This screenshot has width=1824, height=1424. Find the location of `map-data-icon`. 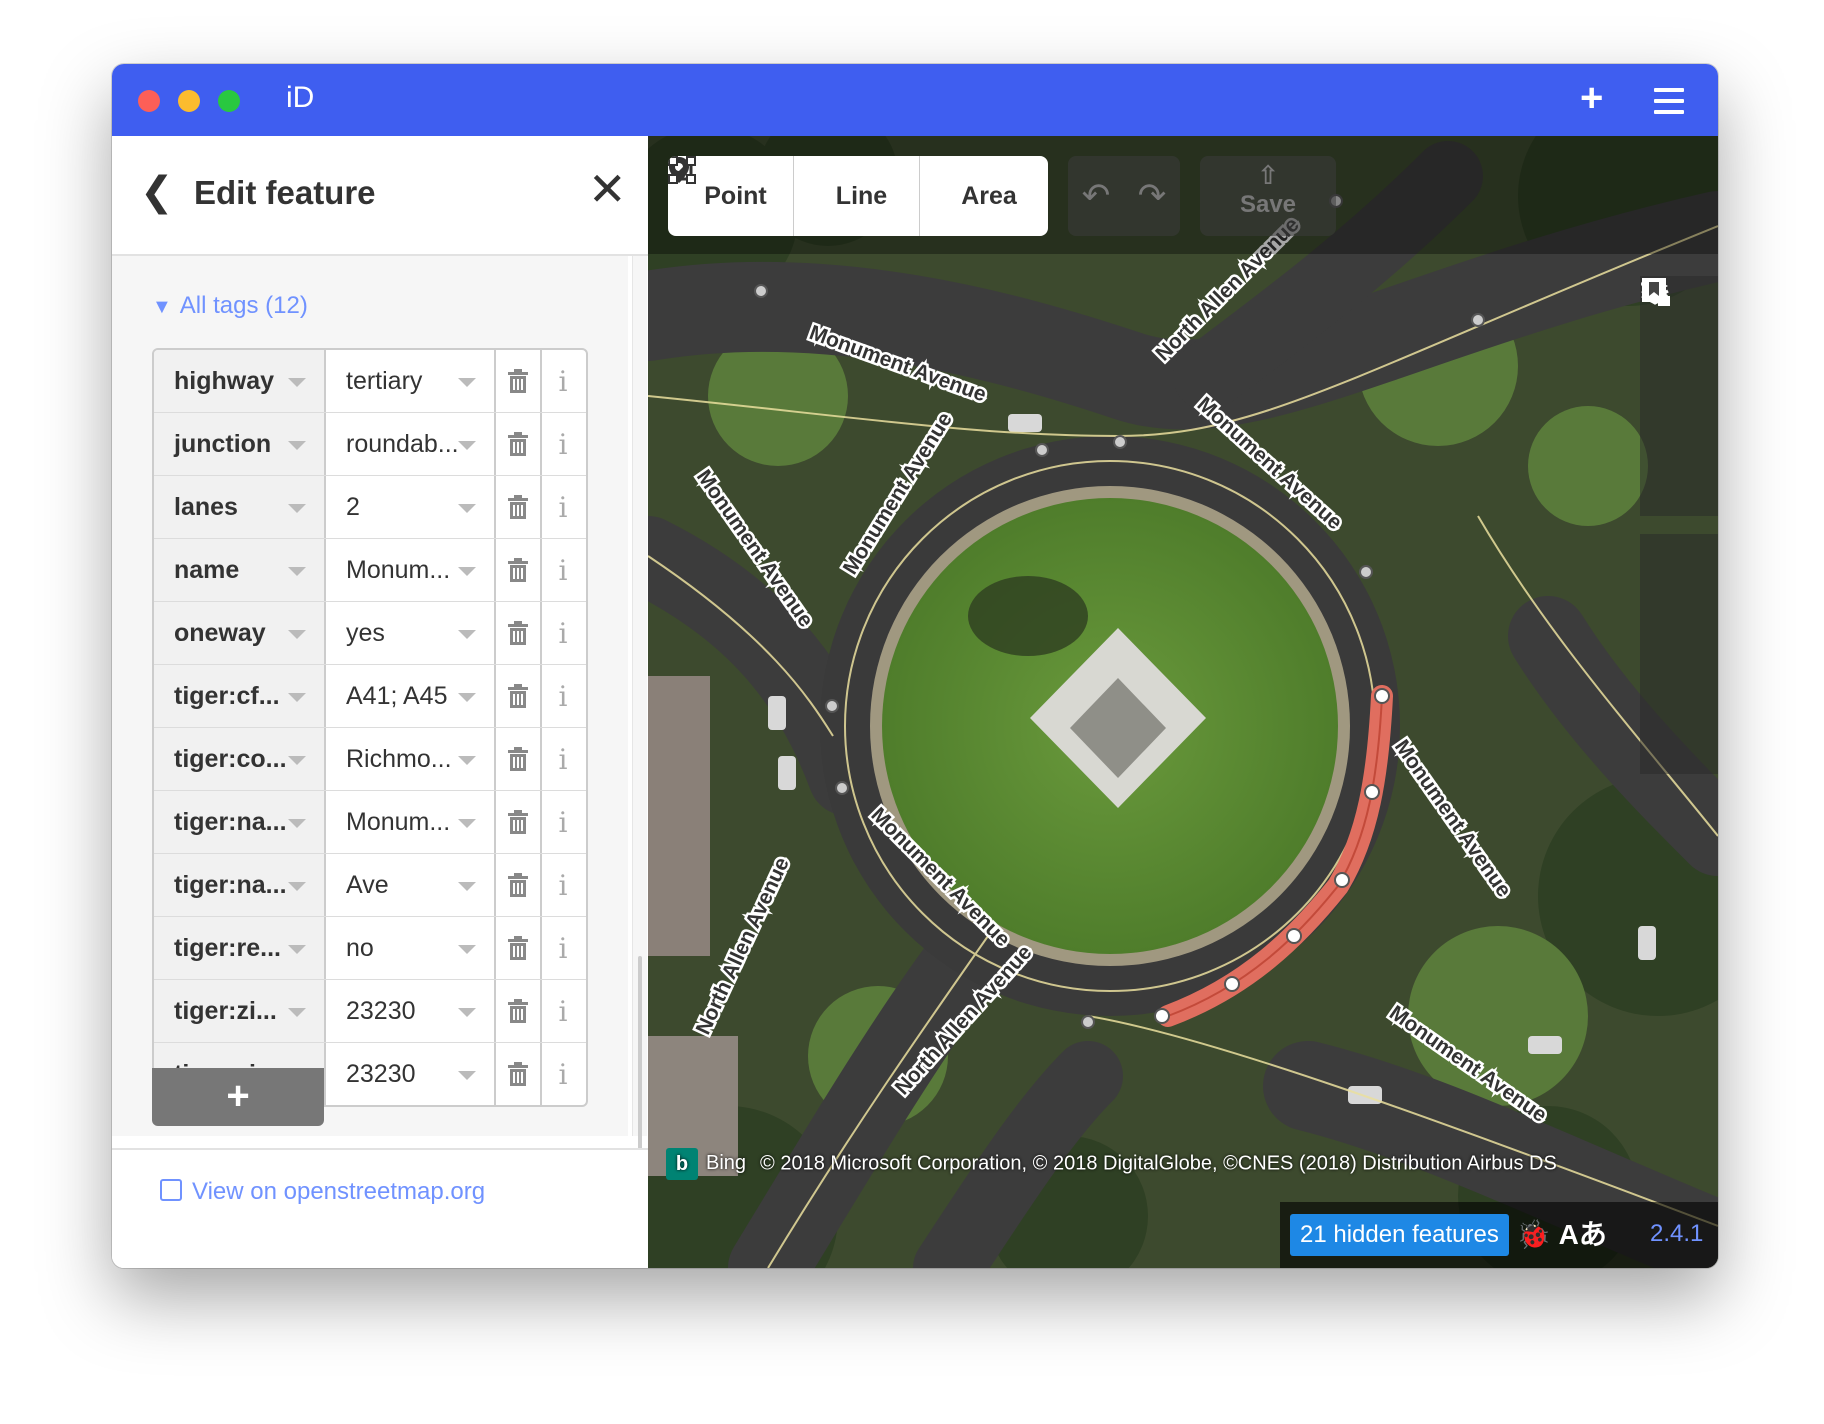

map-data-icon is located at coordinates (1679, 487).